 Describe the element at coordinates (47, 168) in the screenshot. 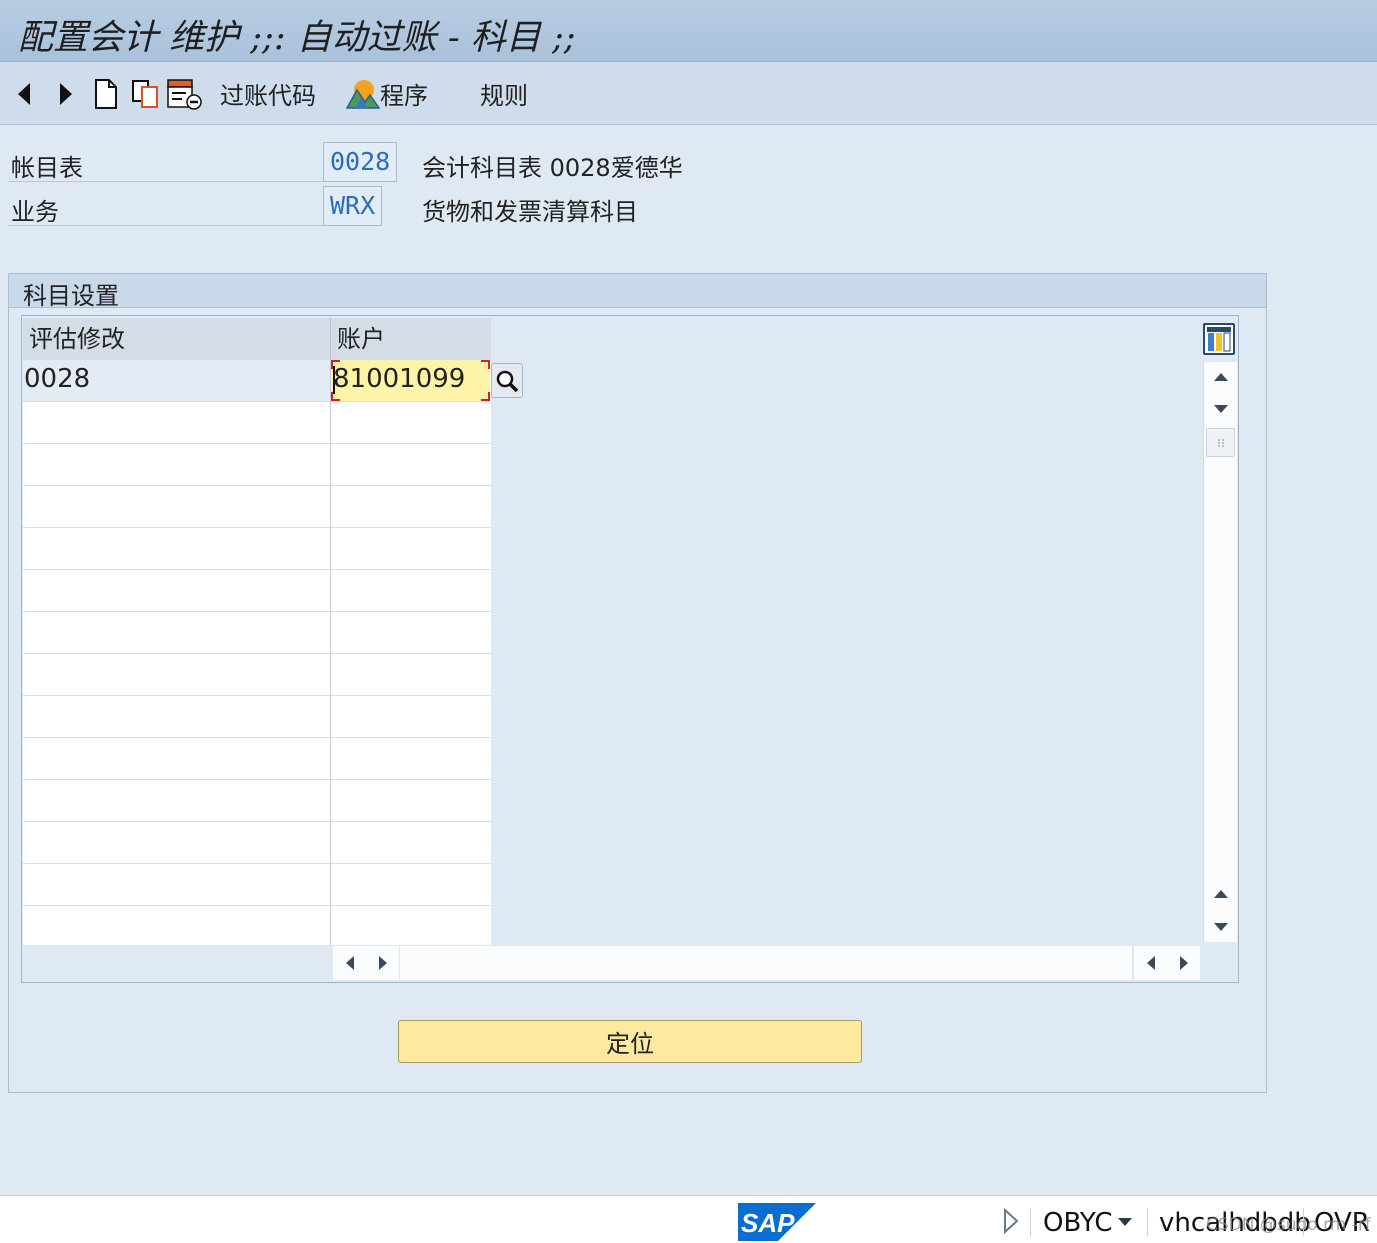

I see `chart-of-accounts-label: 帐目表` at that location.